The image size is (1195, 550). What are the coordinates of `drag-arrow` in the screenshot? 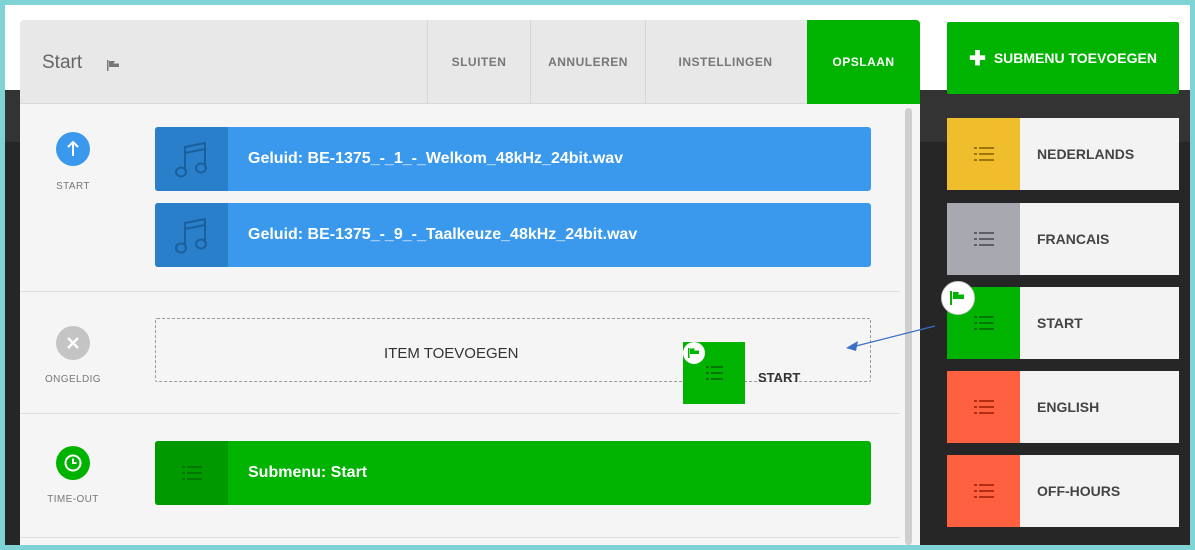 It's located at (891, 338).